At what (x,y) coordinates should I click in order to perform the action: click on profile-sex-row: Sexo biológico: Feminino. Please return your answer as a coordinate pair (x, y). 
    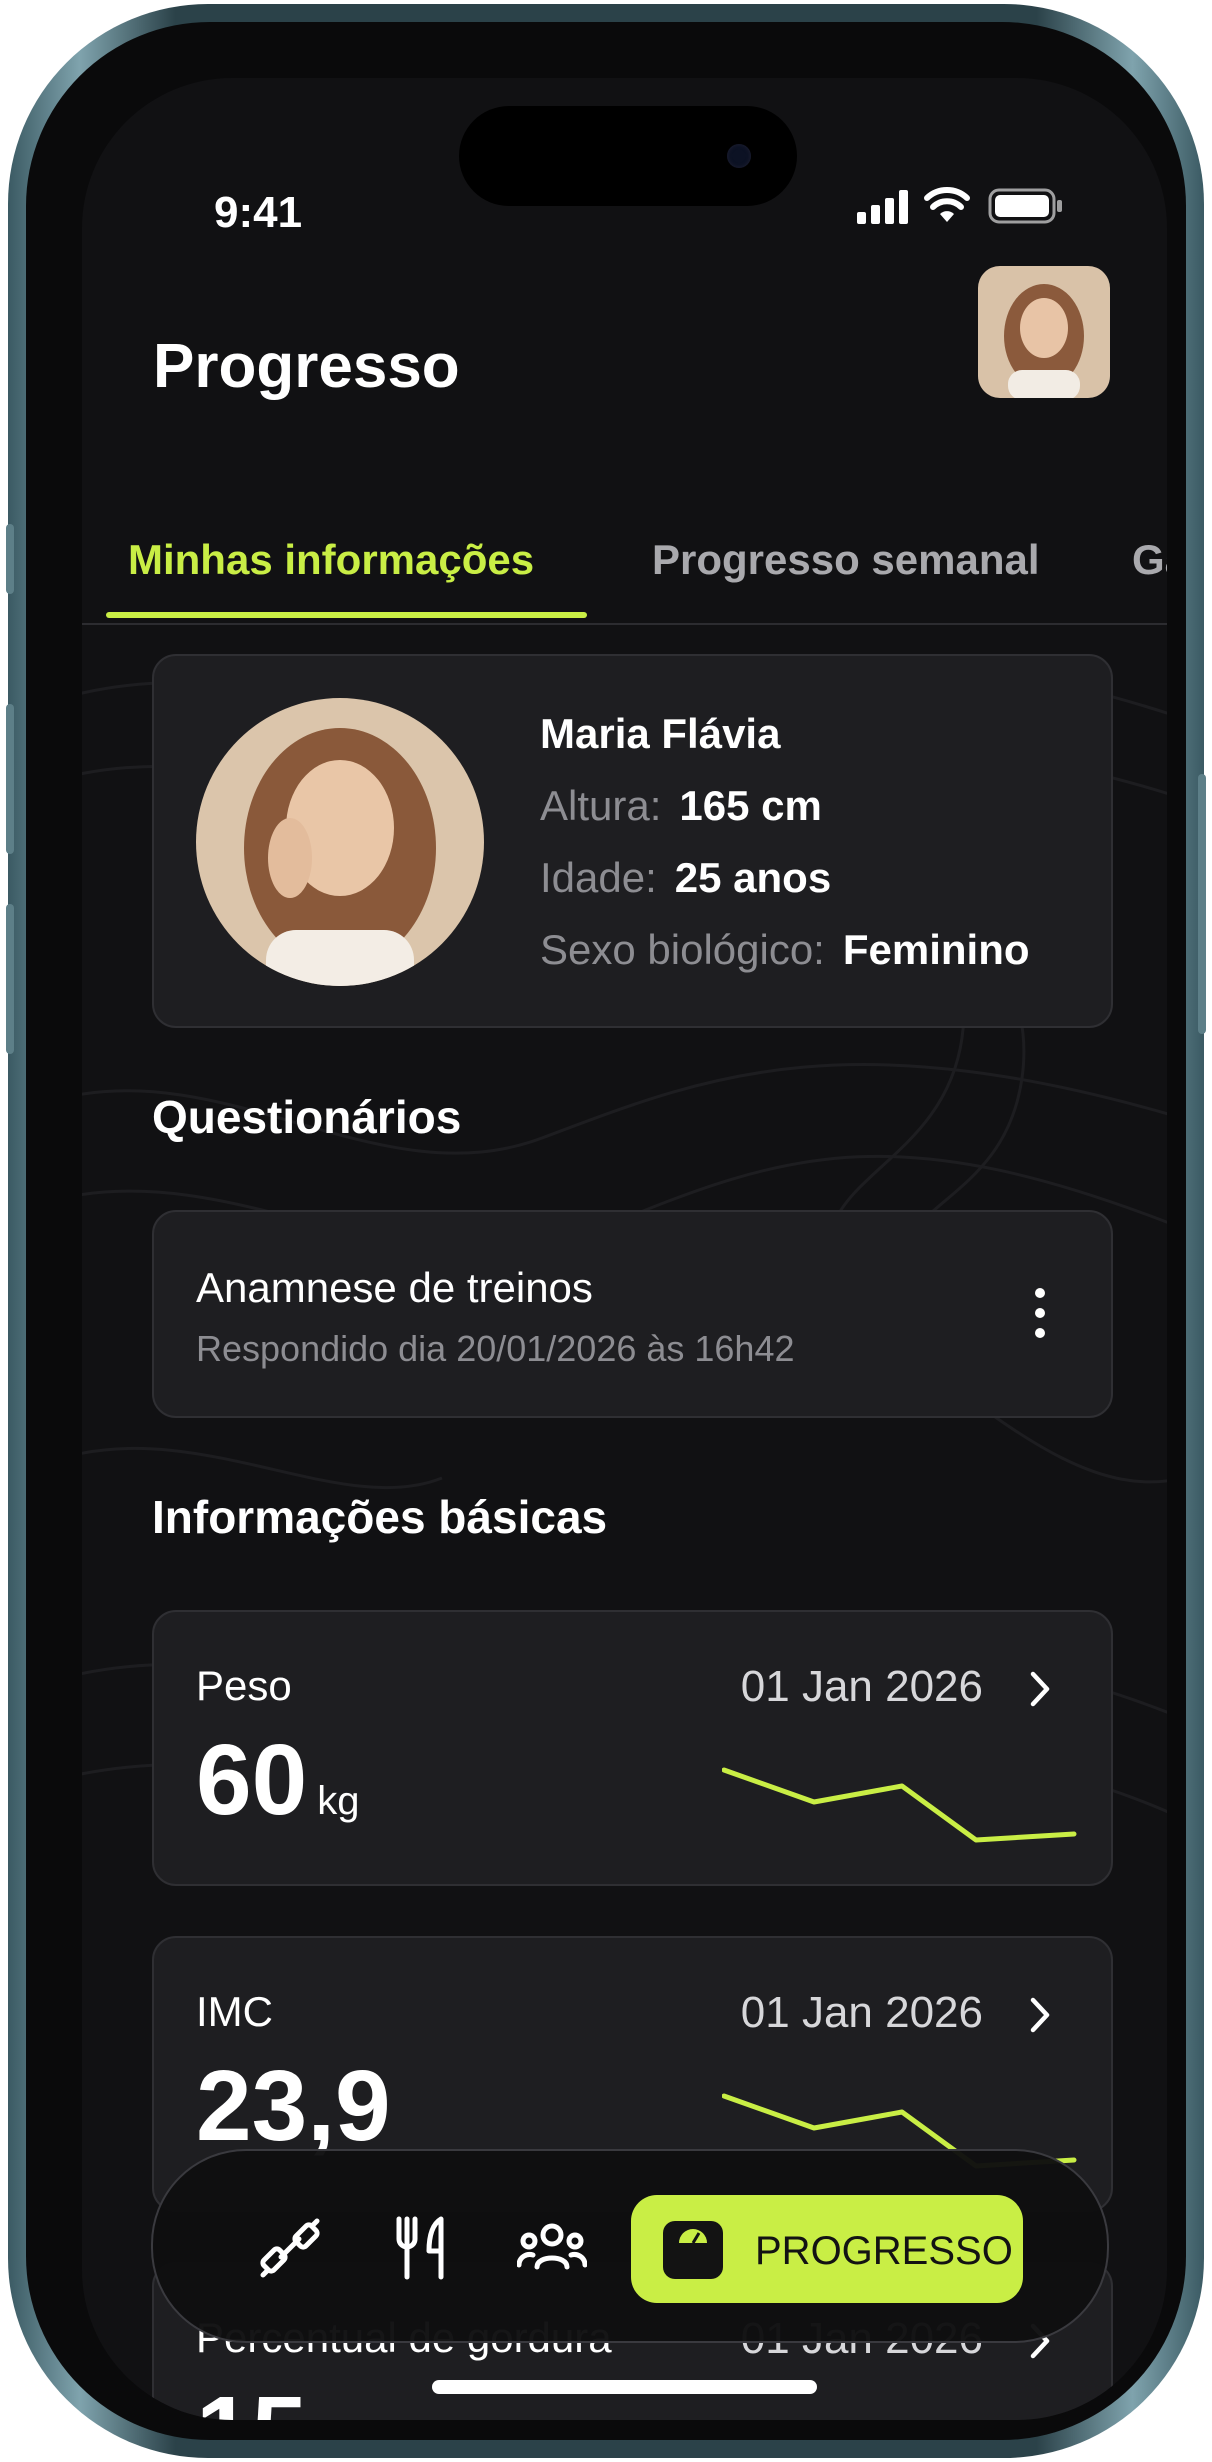
    Looking at the image, I should click on (785, 950).